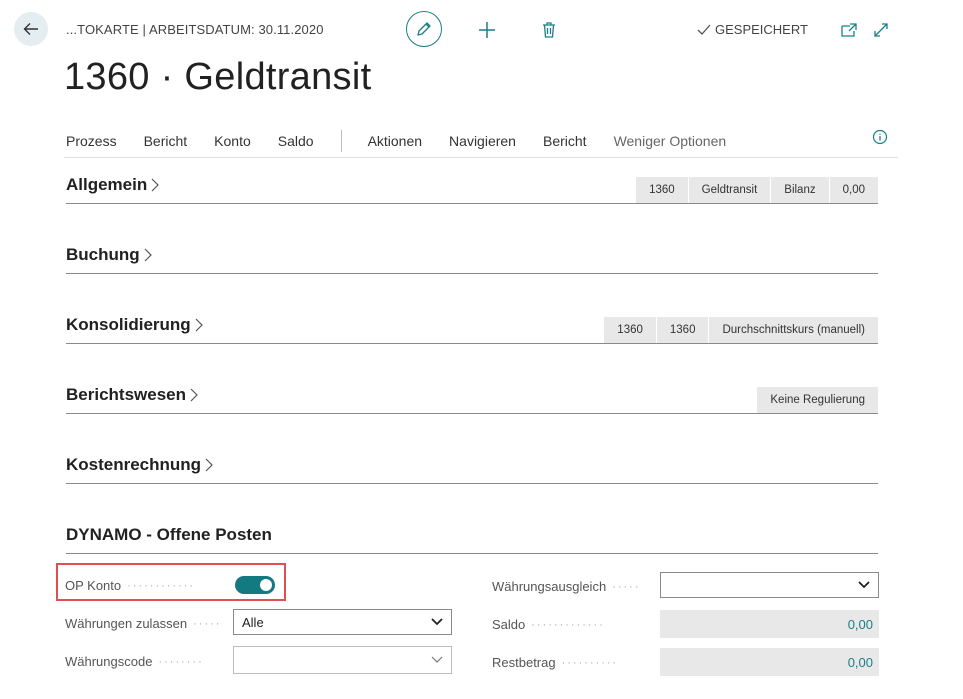 The height and width of the screenshot is (699, 963). I want to click on section-dynamo: DYNAMO - Offene Posten, so click(472, 539).